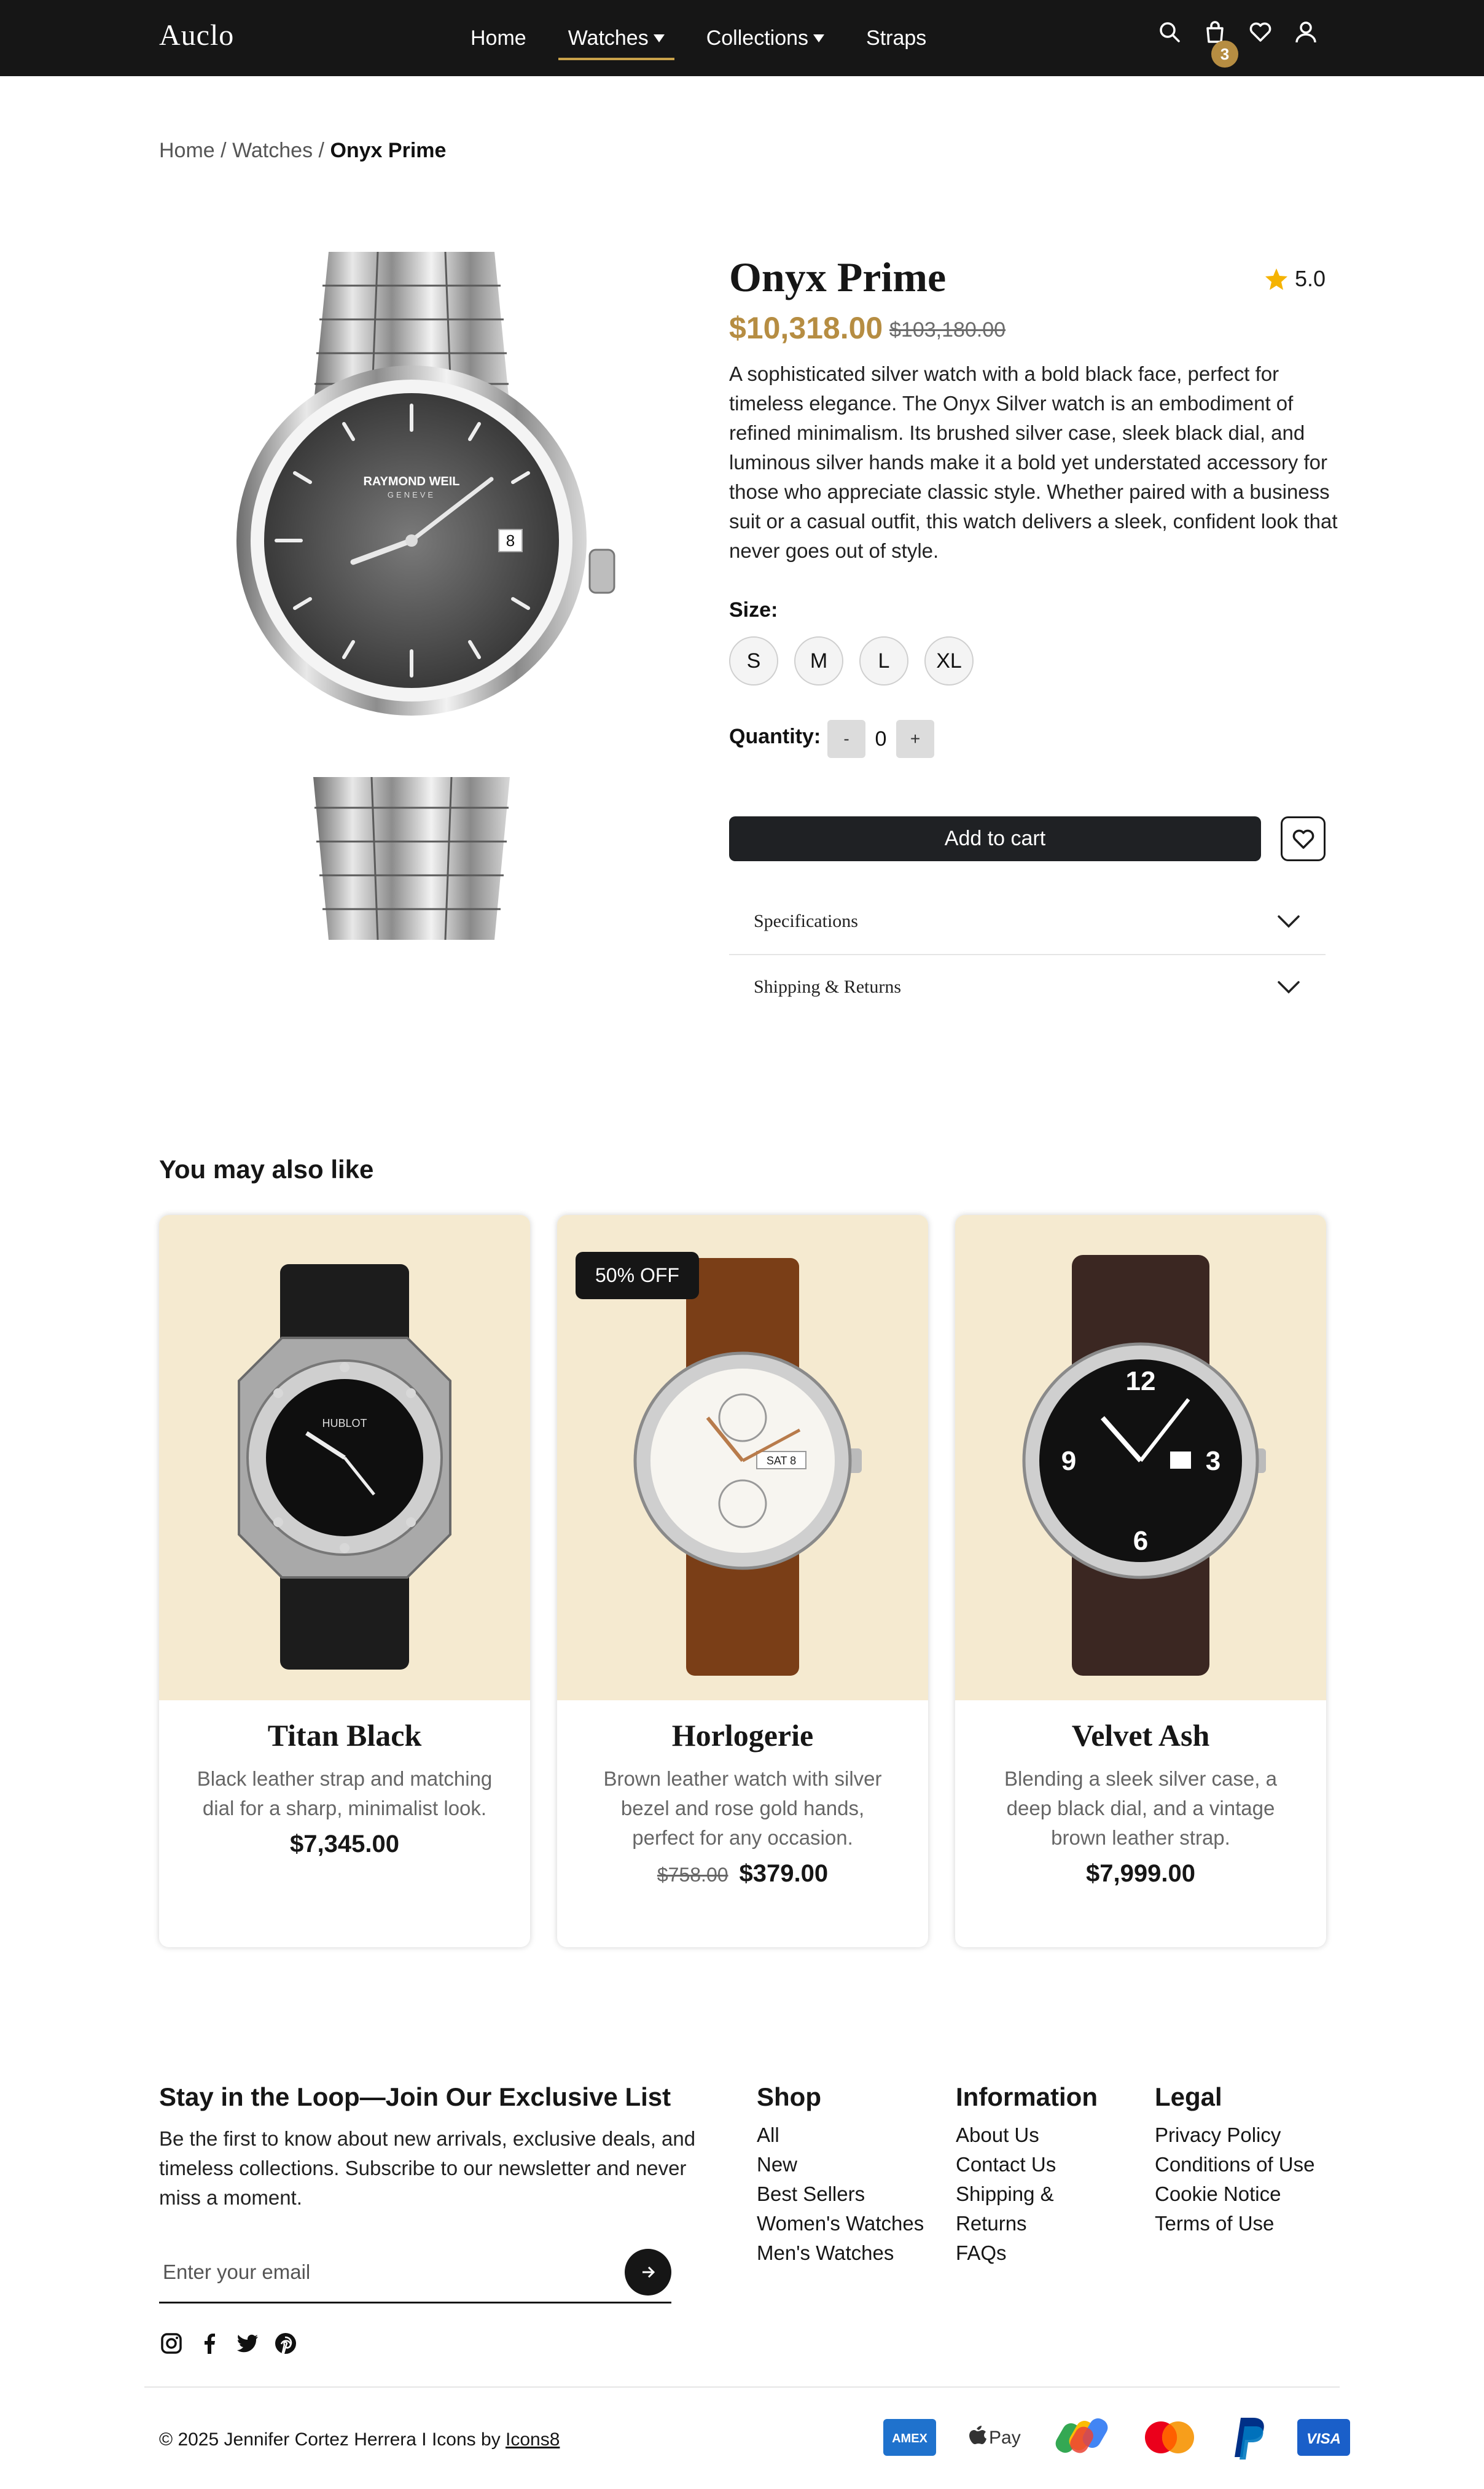 The image size is (1484, 2489). I want to click on svg-text: Pay, so click(1005, 2438).